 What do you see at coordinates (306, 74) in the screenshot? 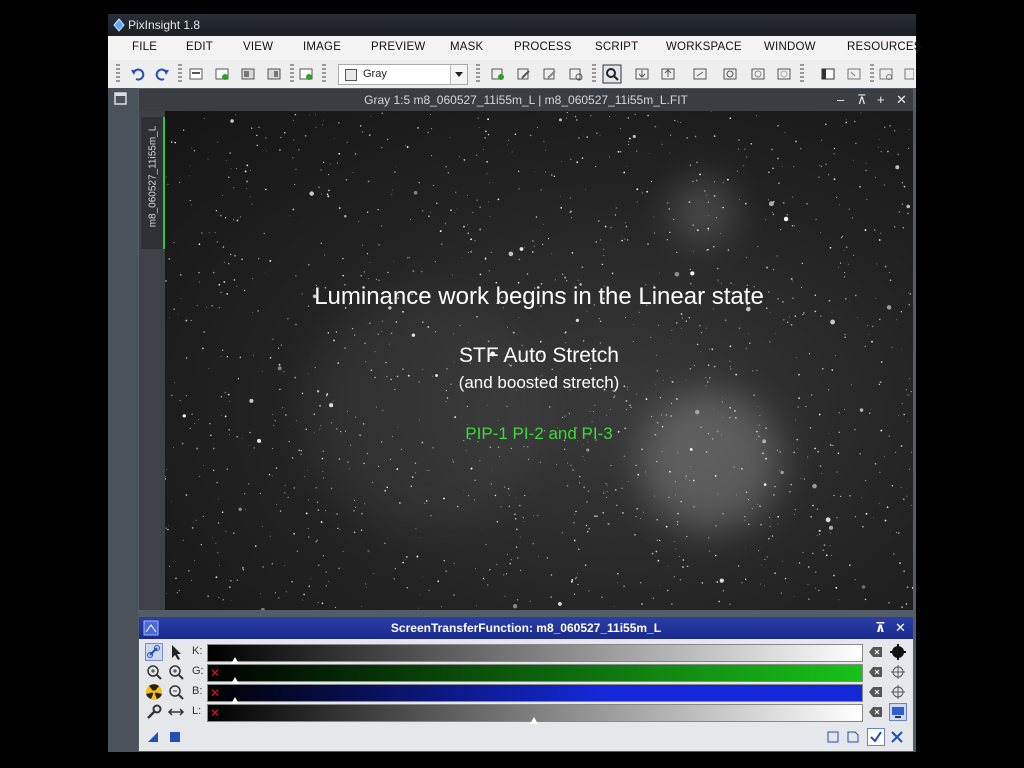
I see `new-preview-icon` at bounding box center [306, 74].